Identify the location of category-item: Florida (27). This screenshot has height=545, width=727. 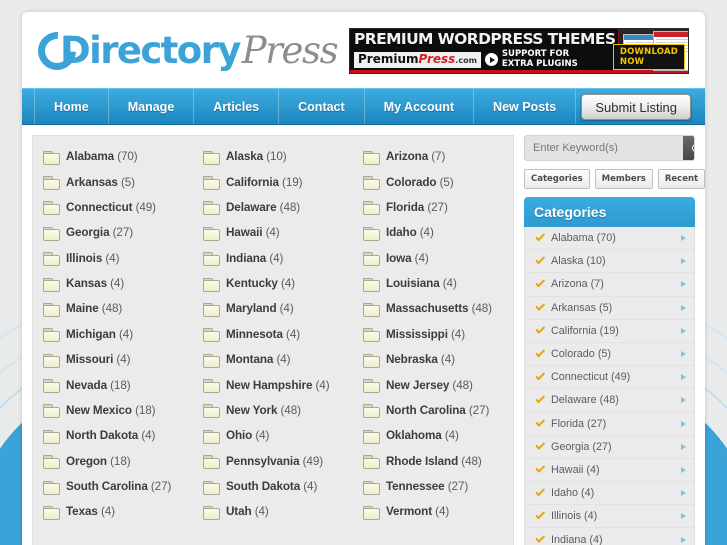
(433, 207).